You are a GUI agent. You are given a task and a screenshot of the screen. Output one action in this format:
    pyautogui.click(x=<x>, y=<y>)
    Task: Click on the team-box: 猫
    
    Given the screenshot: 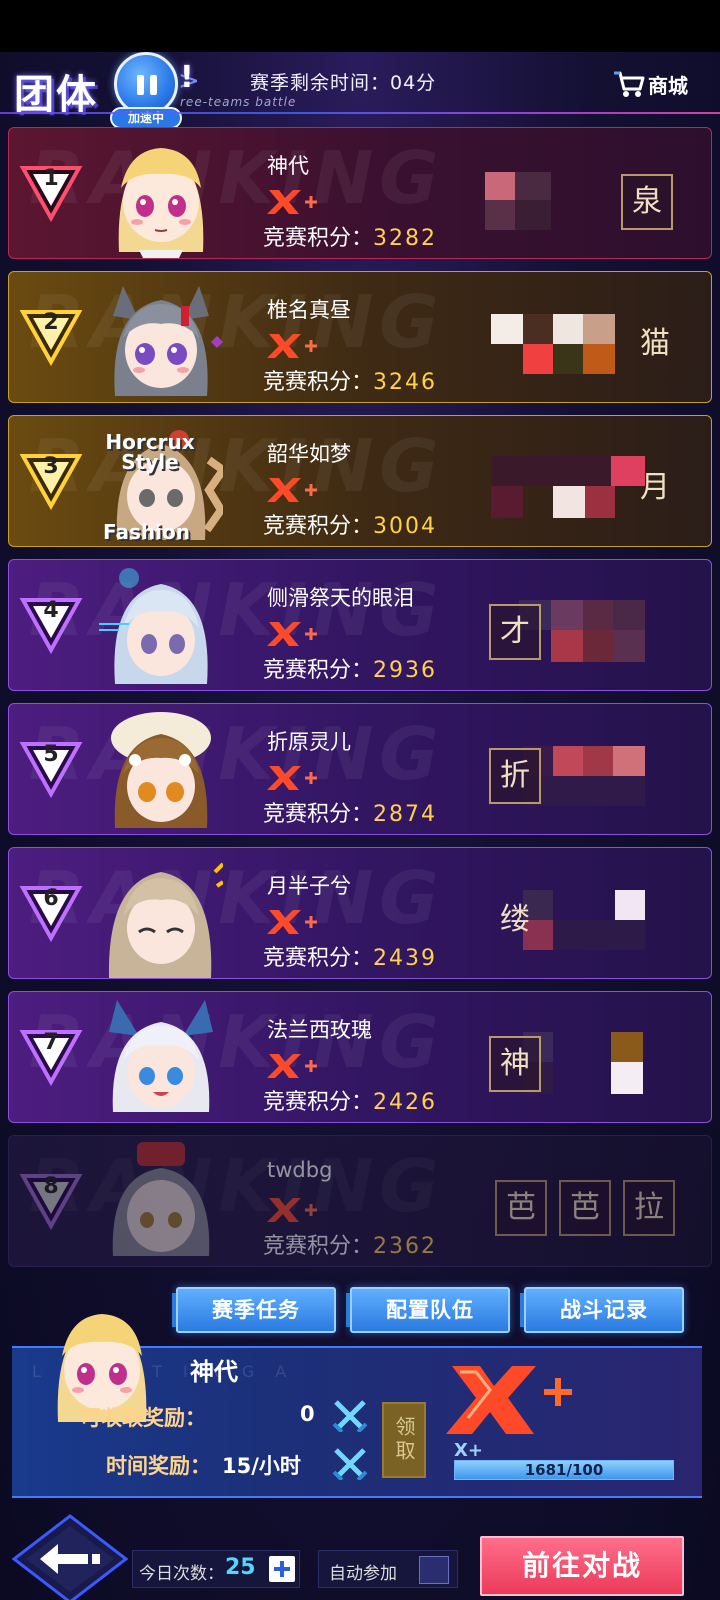 What is the action you would take?
    pyautogui.click(x=579, y=347)
    